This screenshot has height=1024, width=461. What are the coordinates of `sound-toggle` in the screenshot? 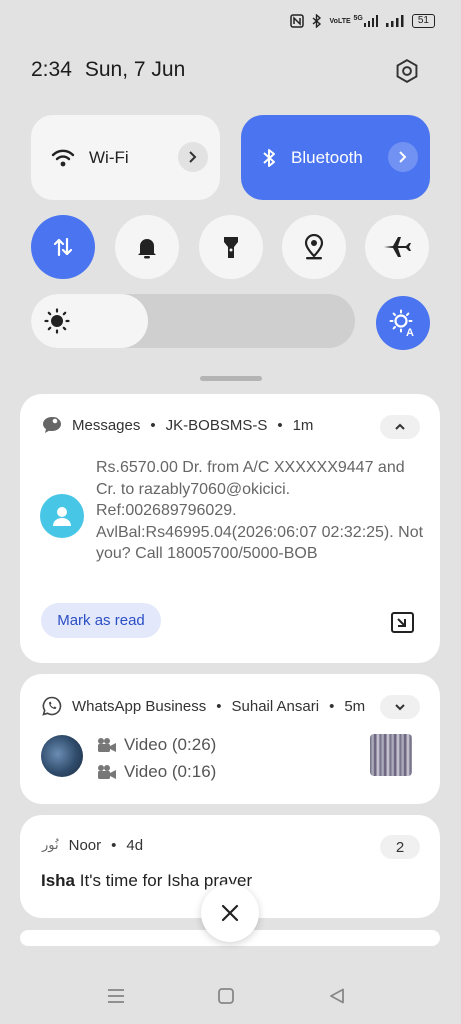 It's located at (147, 247).